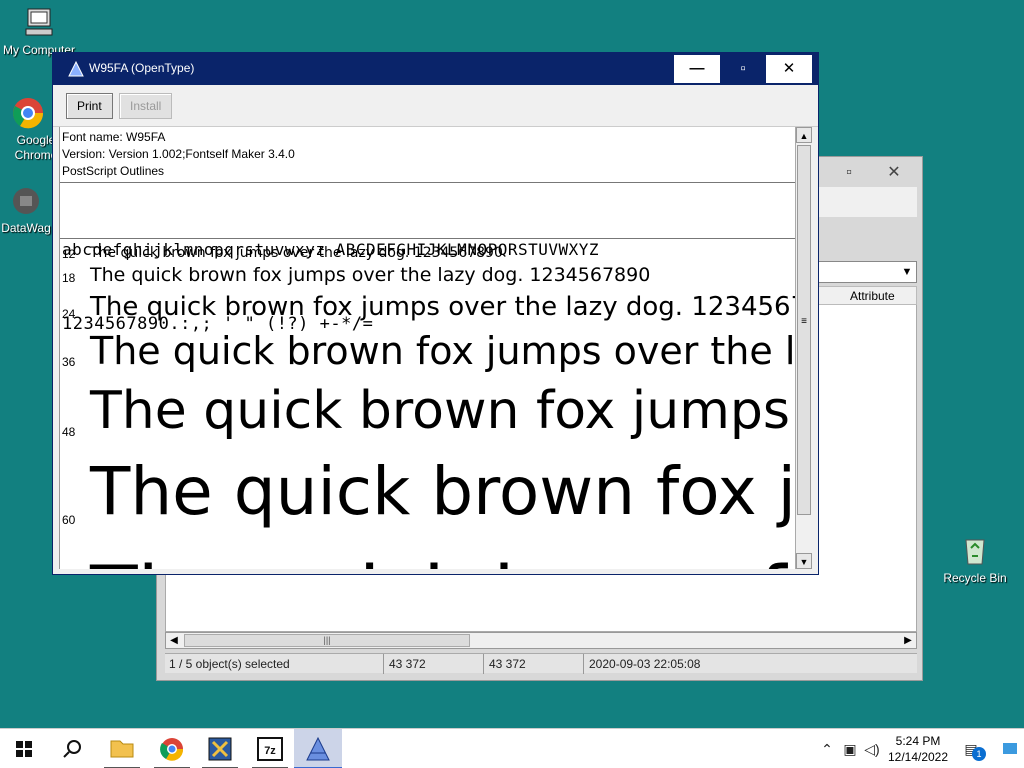 This screenshot has height=768, width=1024. Describe the element at coordinates (975, 551) in the screenshot. I see `recycle-bin-icon` at that location.